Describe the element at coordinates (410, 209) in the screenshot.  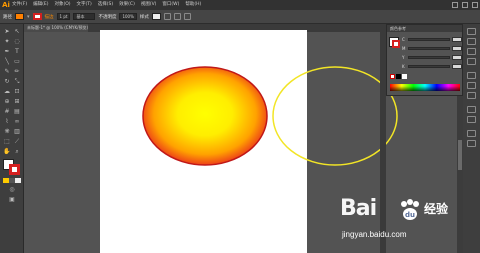
I see `paw-logo-icon: du` at that location.